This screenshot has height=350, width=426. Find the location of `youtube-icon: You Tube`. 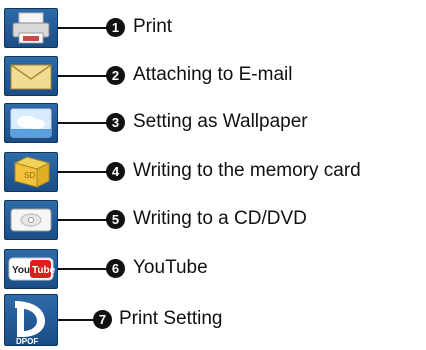

youtube-icon: You Tube is located at coordinates (31, 269).